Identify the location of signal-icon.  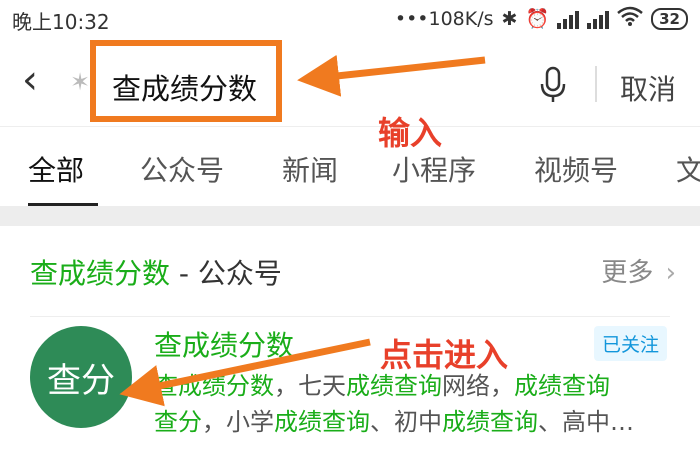
(568, 19).